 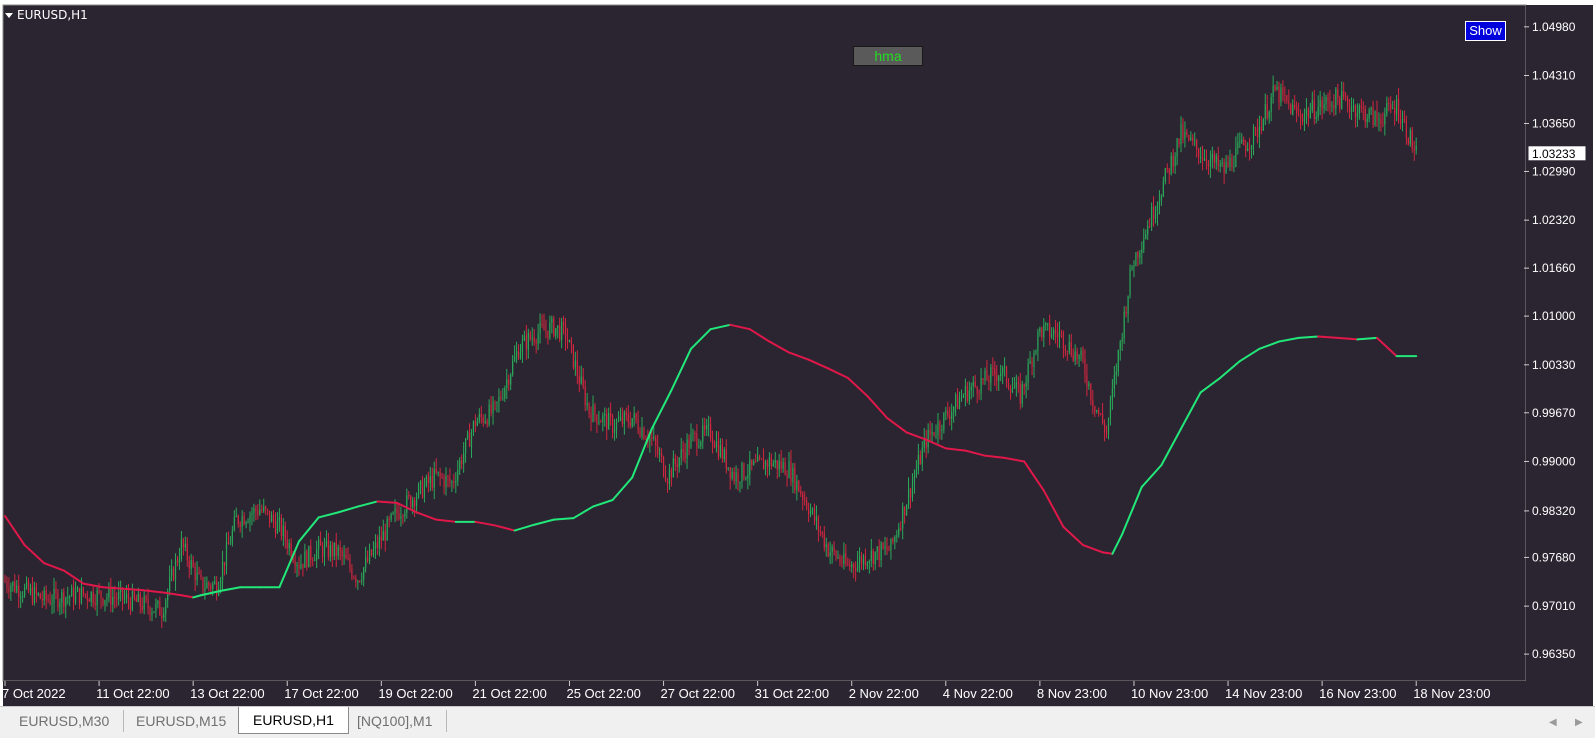 I want to click on tab-eurusd-h1: EURUSD,H1, so click(x=293, y=720).